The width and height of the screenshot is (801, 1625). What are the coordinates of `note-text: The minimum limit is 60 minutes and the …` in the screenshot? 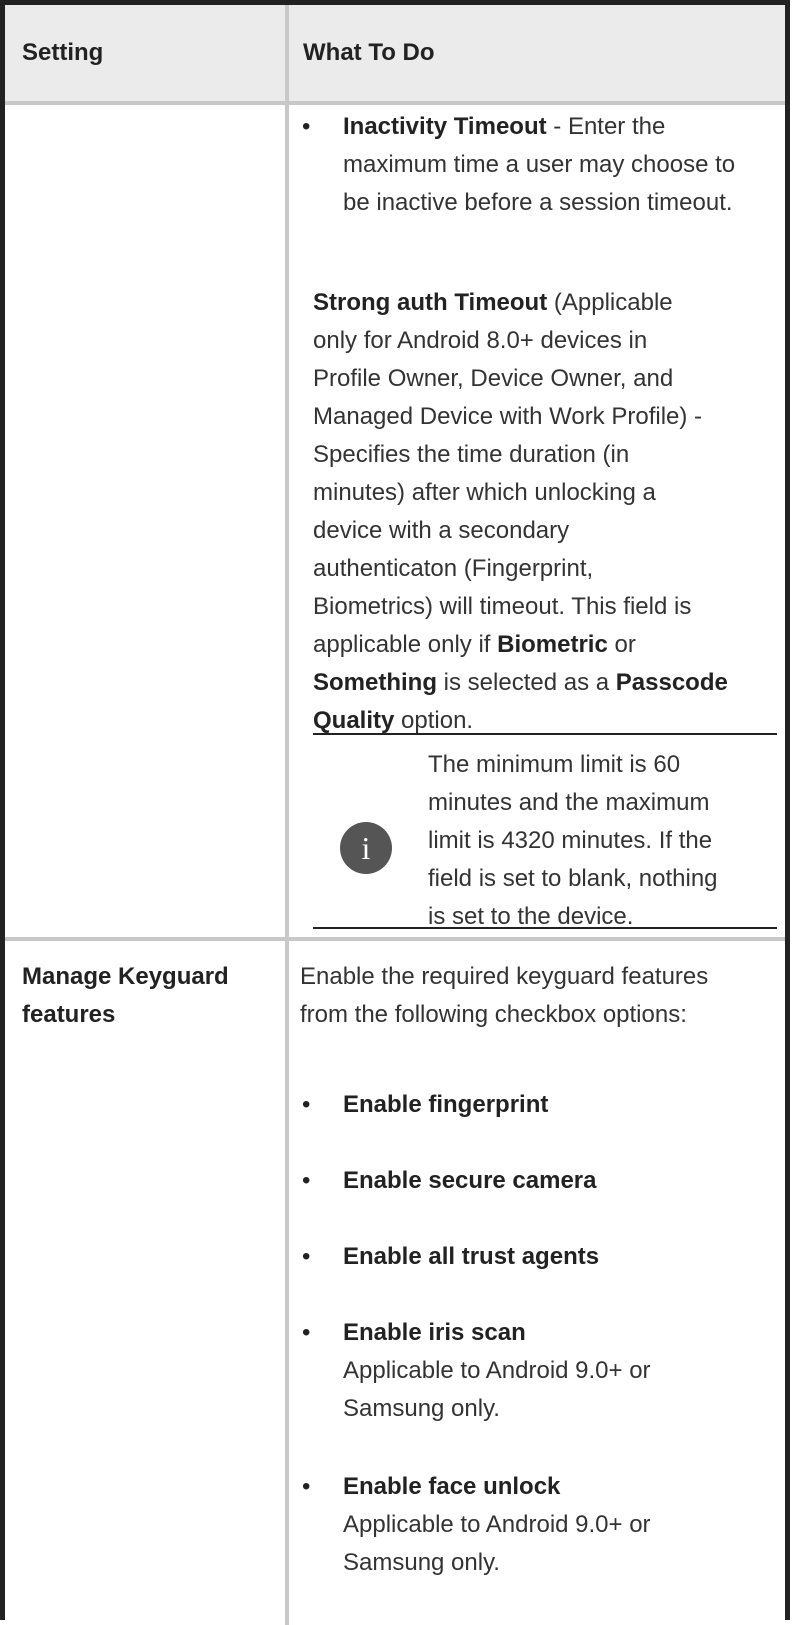 It's located at (573, 841).